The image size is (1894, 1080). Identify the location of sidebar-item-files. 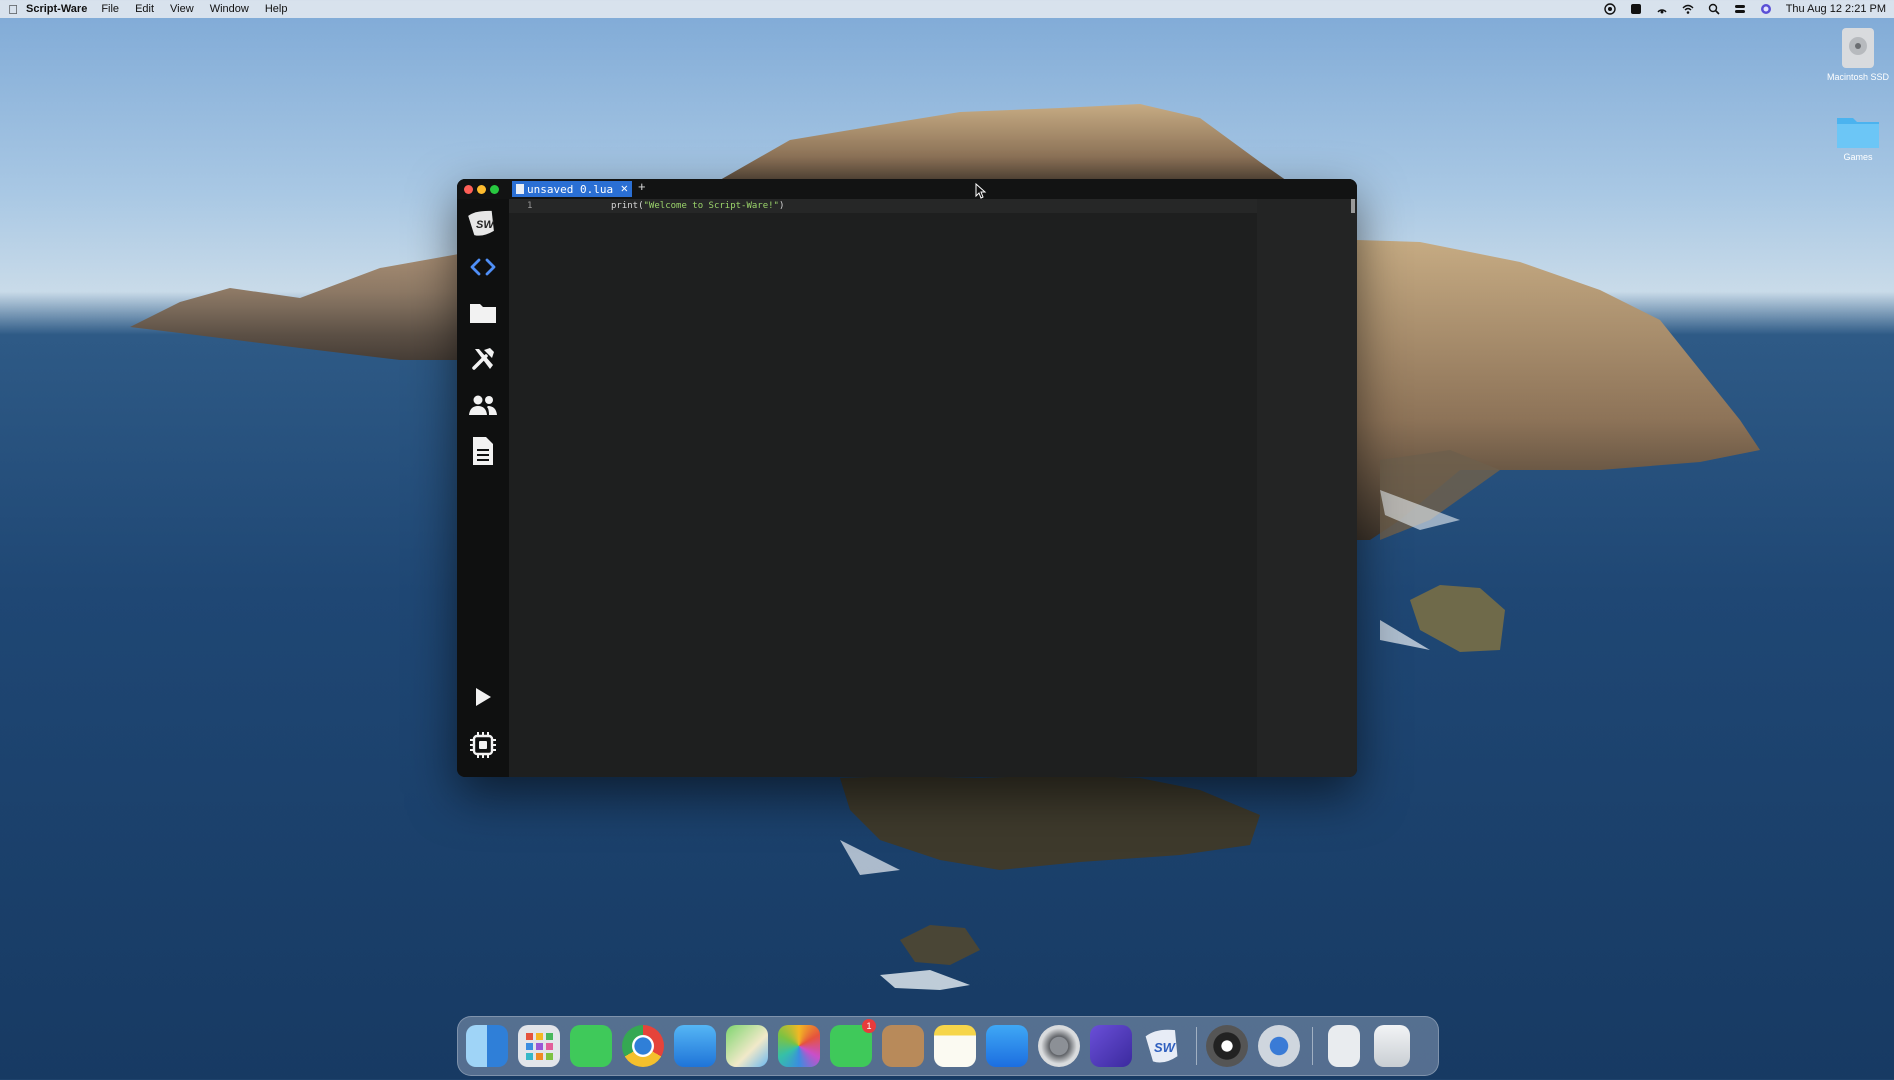
(483, 313).